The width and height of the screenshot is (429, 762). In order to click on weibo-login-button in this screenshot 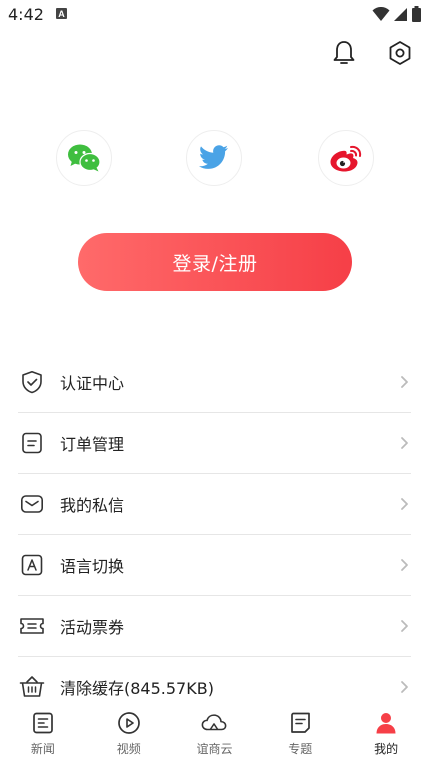, I will do `click(346, 158)`.